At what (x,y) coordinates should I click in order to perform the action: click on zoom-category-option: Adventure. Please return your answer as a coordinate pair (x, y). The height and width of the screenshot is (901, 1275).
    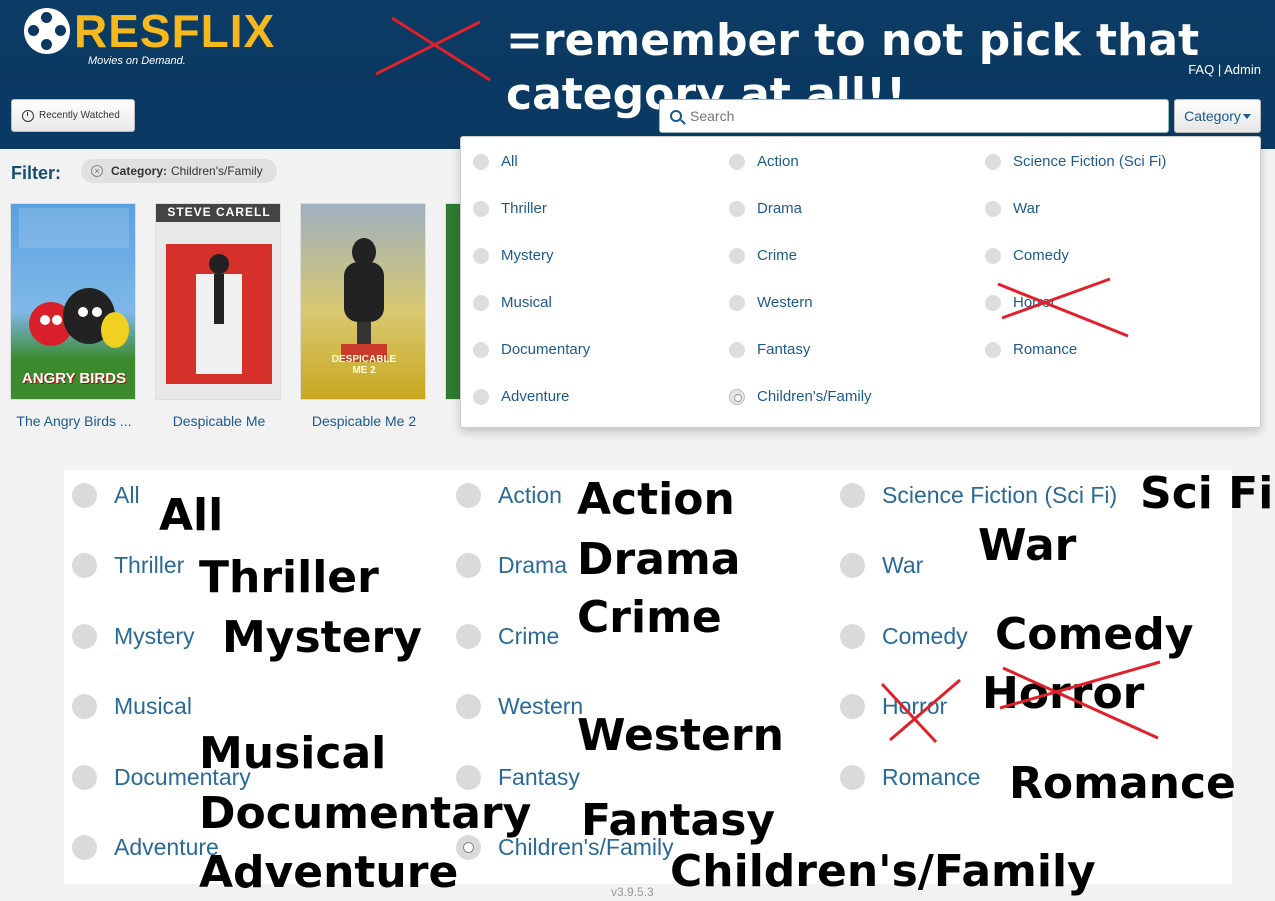
    Looking at the image, I should click on (145, 847).